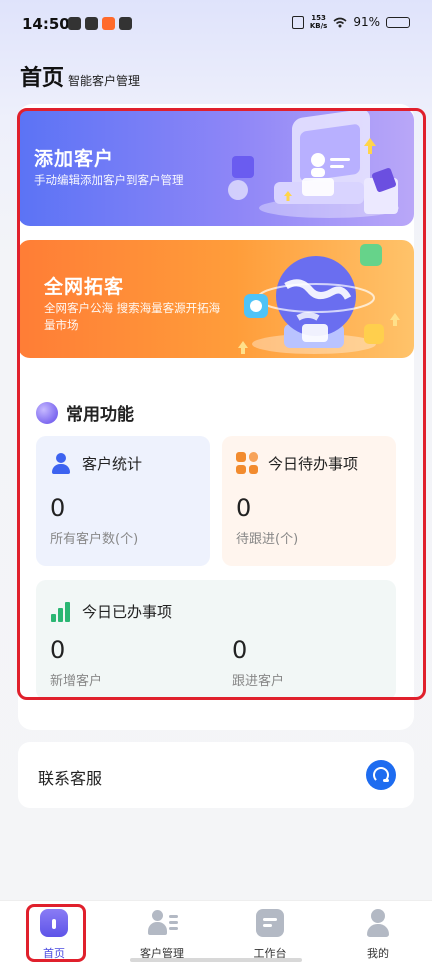  Describe the element at coordinates (61, 463) in the screenshot. I see `user-icon` at that location.